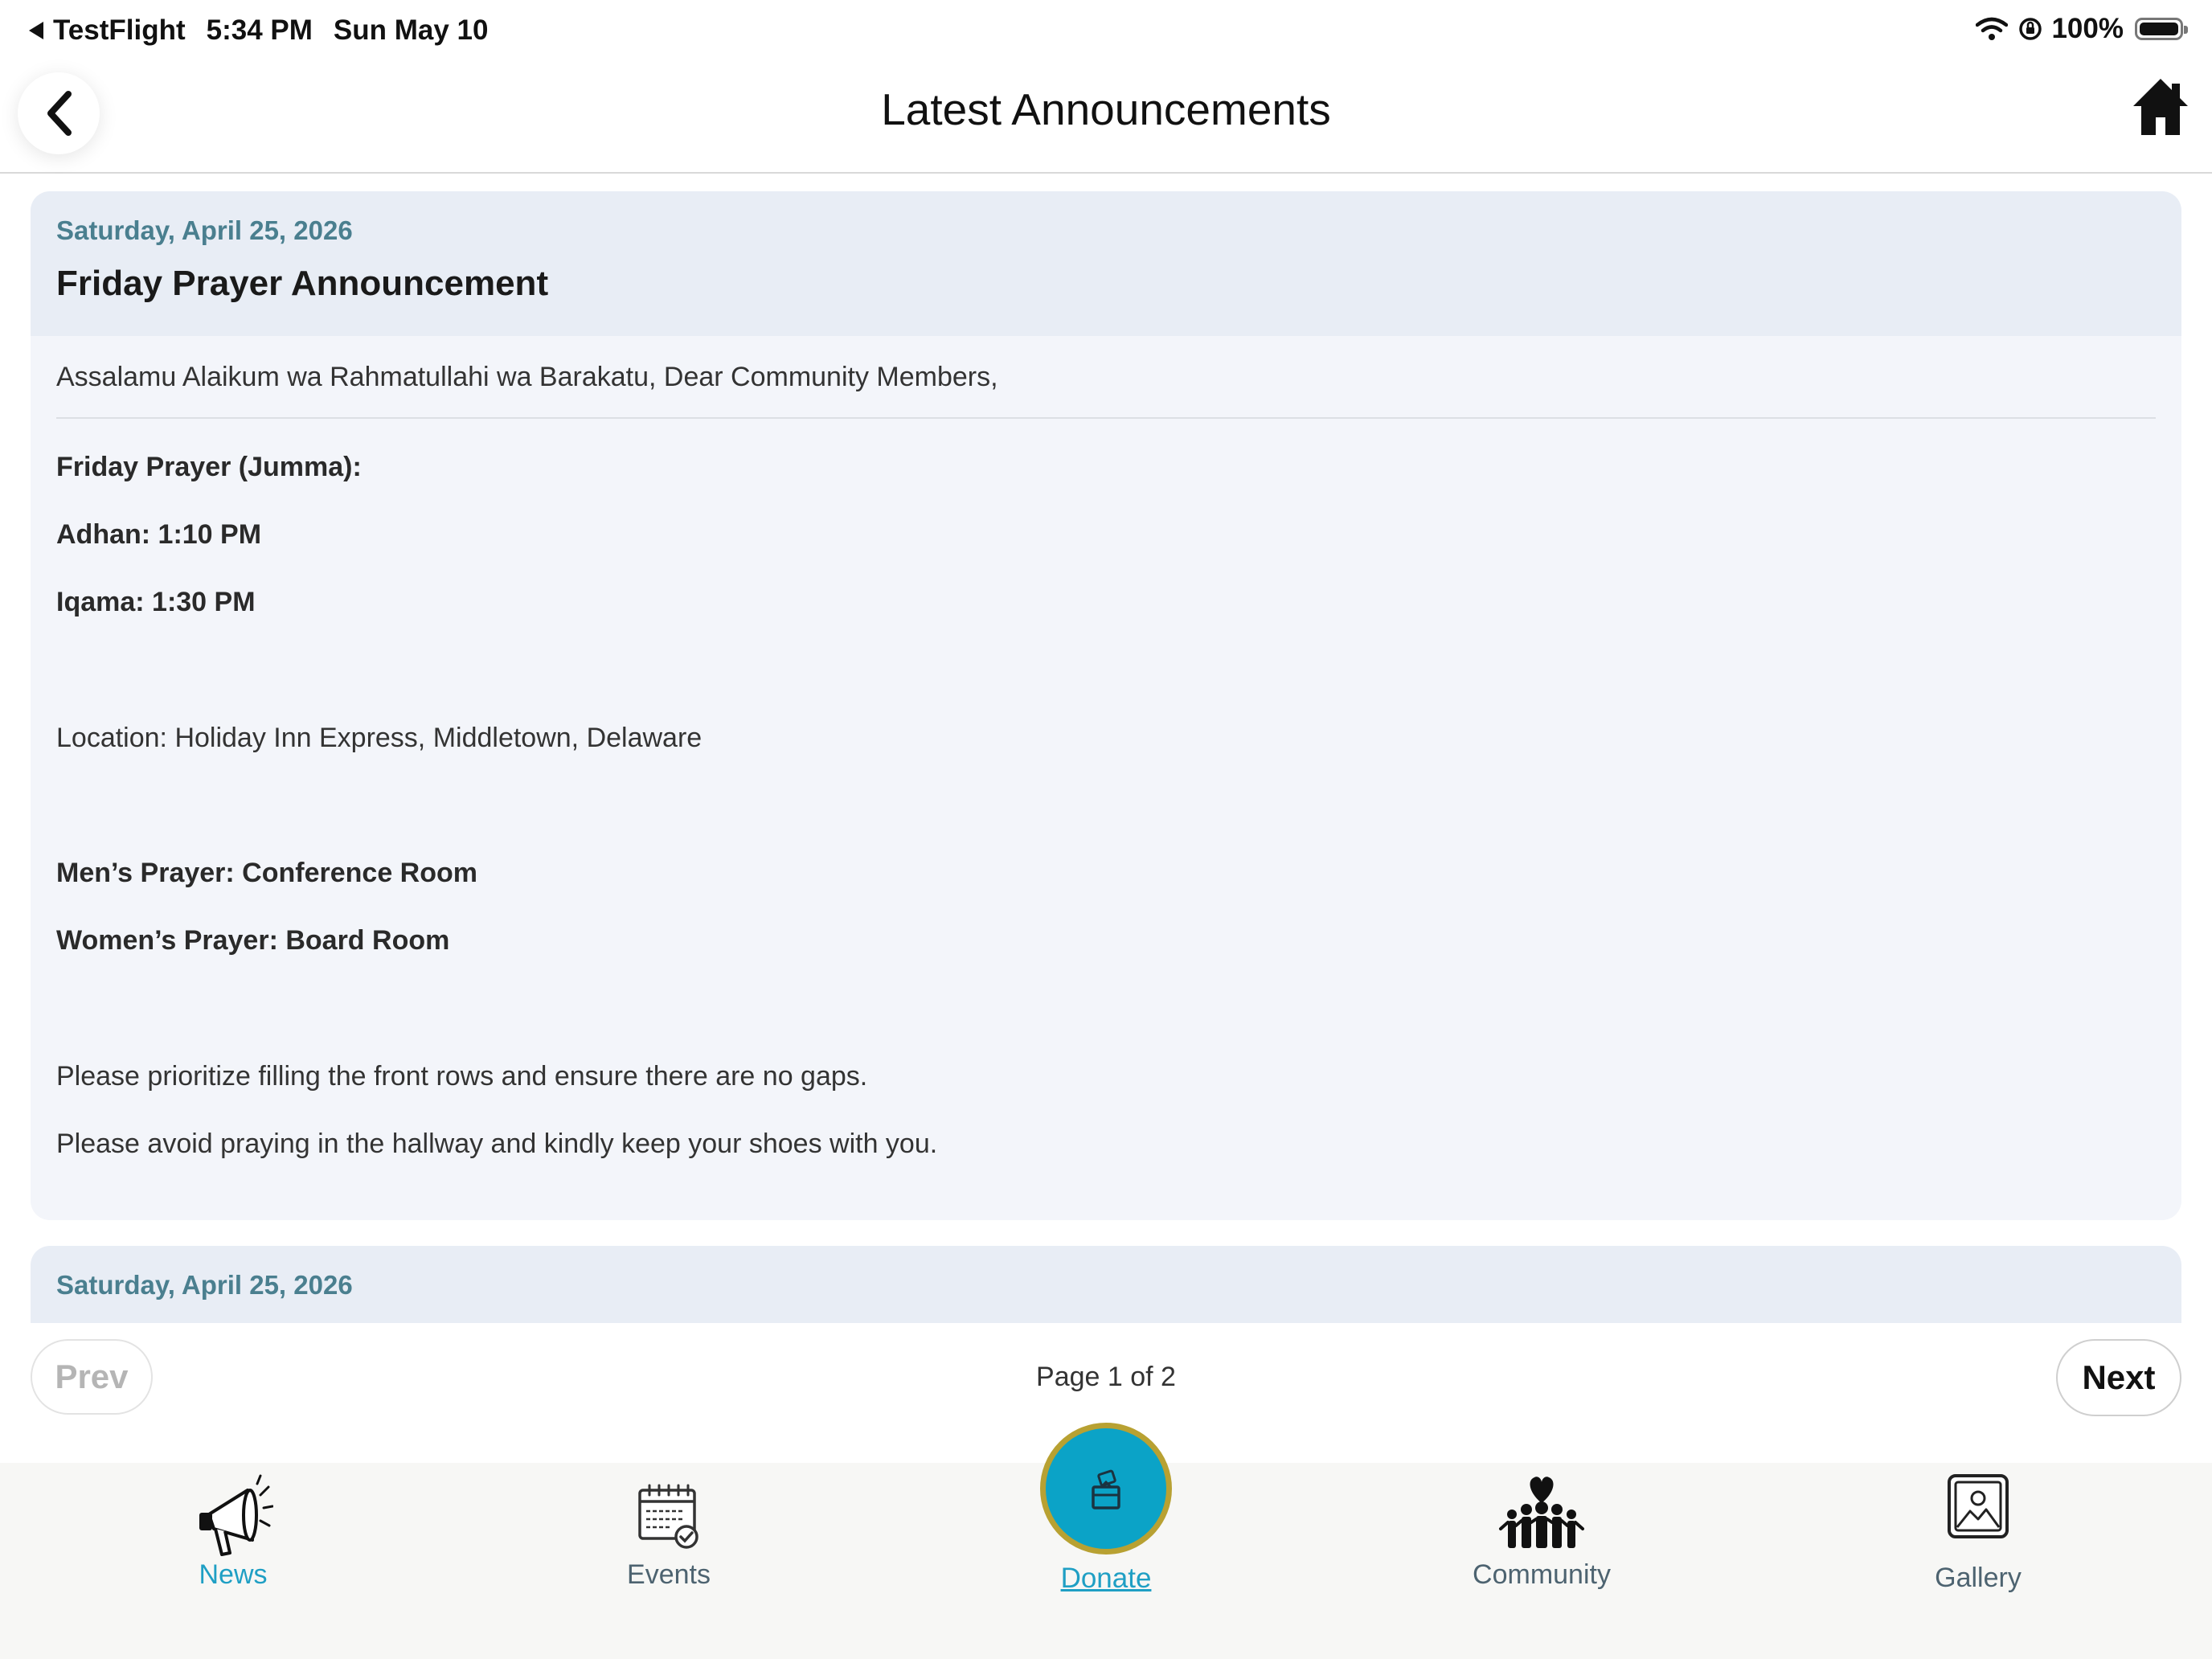  What do you see at coordinates (36, 30) in the screenshot?
I see `back-to-app-icon` at bounding box center [36, 30].